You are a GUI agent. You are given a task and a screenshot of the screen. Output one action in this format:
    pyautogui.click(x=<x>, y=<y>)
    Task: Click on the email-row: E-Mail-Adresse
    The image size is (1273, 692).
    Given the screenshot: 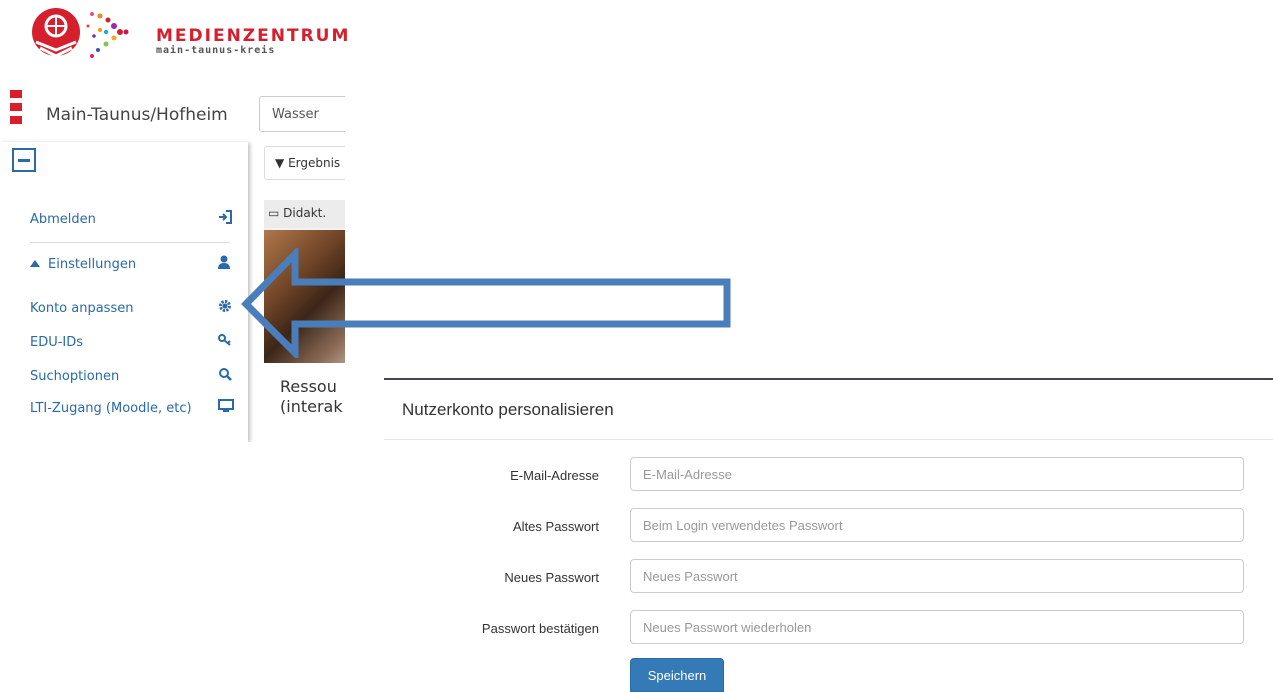 What is the action you would take?
    pyautogui.click(x=828, y=475)
    